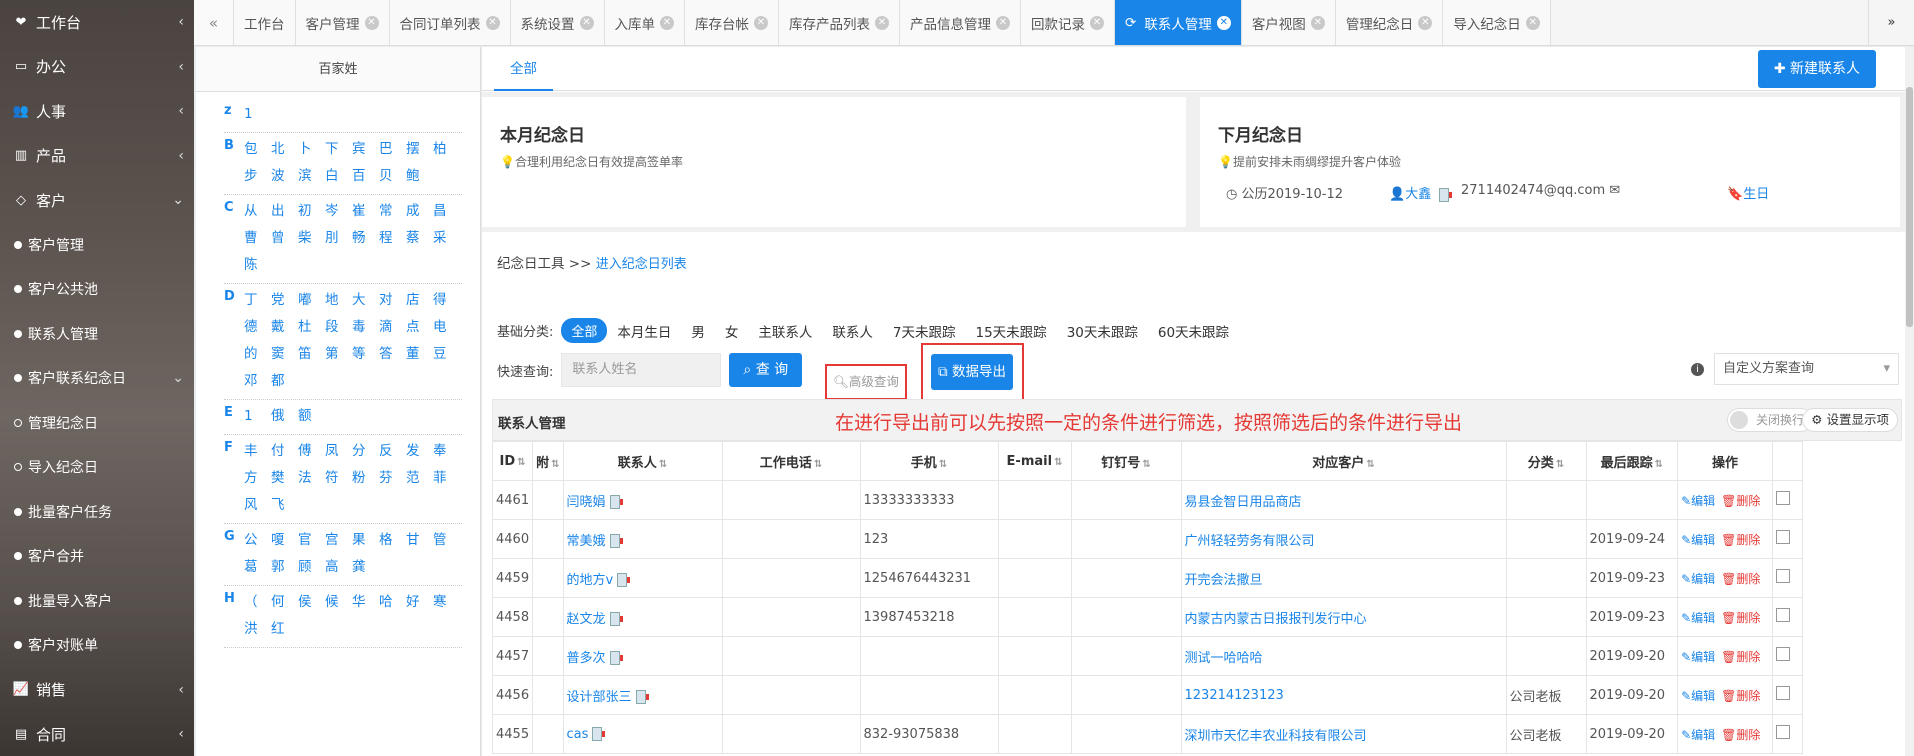 This screenshot has height=756, width=1914. What do you see at coordinates (97, 467) in the screenshot?
I see `sidebar-item-10: 导入纪念日` at bounding box center [97, 467].